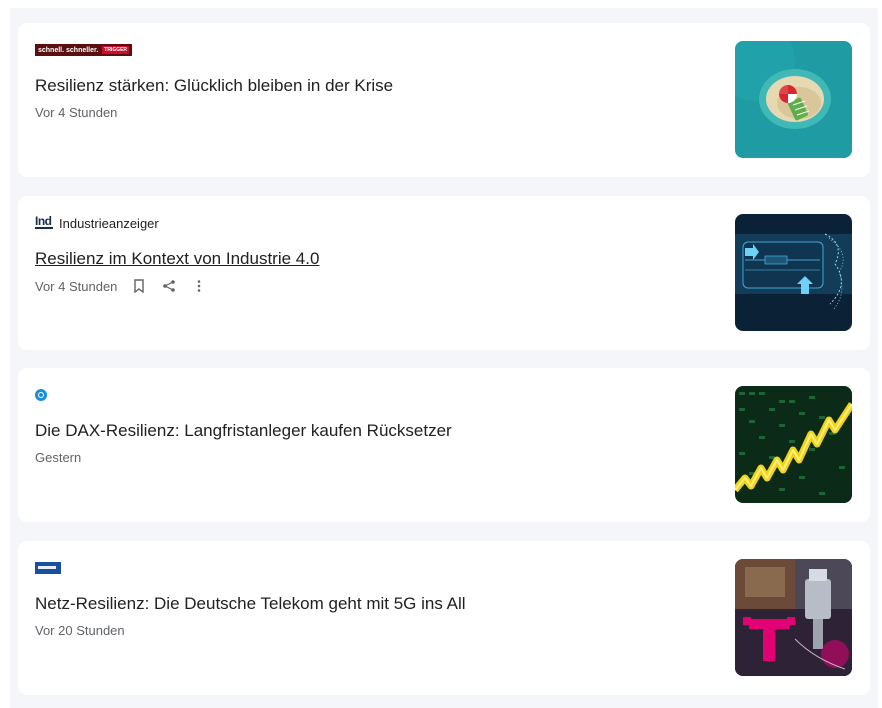  I want to click on logo-stripe, so click(47, 567).